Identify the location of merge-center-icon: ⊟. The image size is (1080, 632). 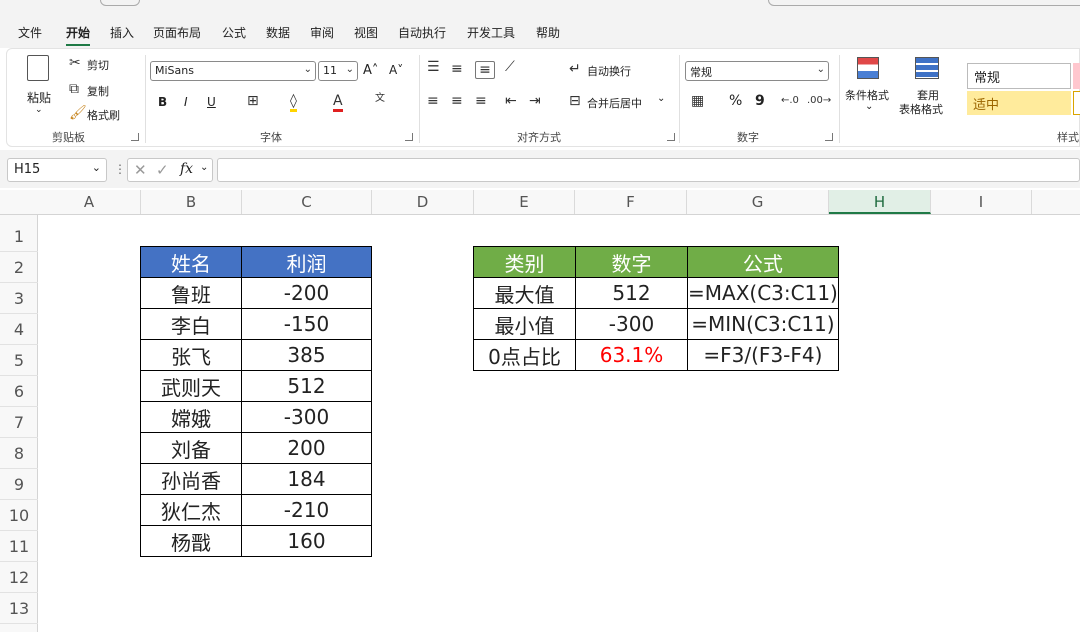
(575, 101).